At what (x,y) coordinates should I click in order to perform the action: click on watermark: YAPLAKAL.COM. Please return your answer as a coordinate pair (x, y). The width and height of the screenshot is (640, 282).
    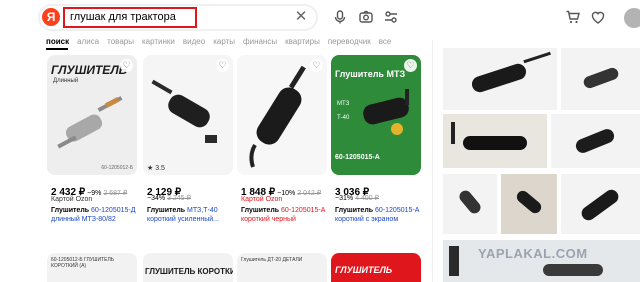
    Looking at the image, I should click on (533, 253).